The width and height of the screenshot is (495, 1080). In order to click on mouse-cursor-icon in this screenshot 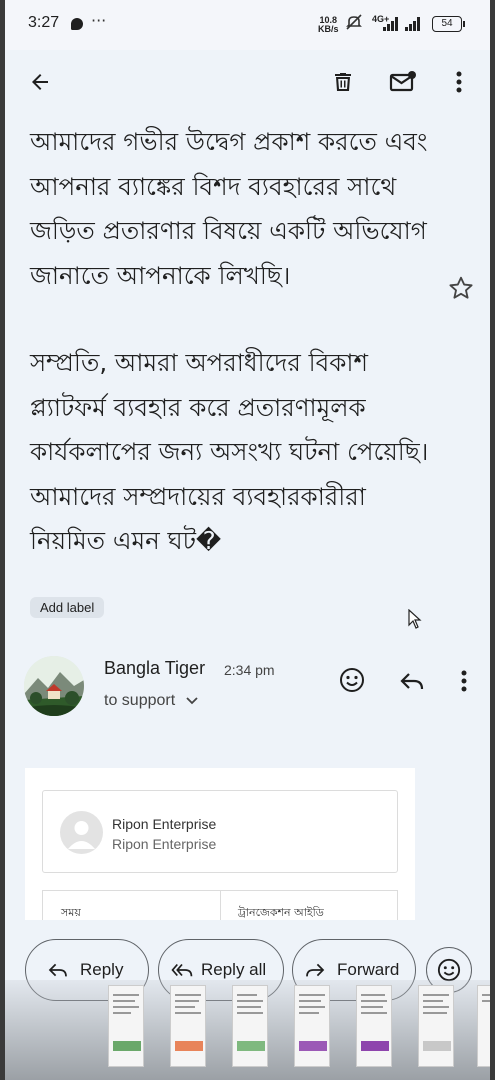, I will do `click(415, 620)`.